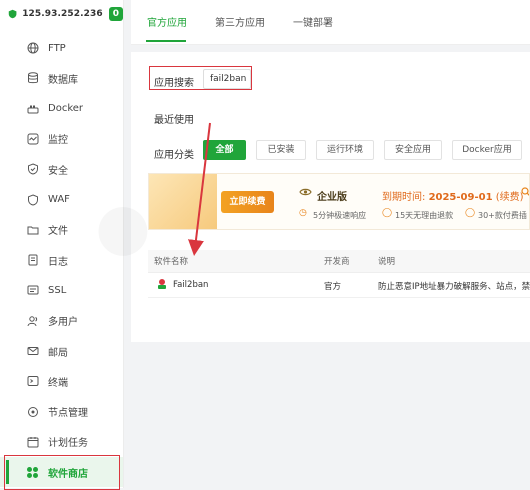 Image resolution: width=530 pixels, height=490 pixels. I want to click on sidebar-item-database: 数据库, so click(61, 78).